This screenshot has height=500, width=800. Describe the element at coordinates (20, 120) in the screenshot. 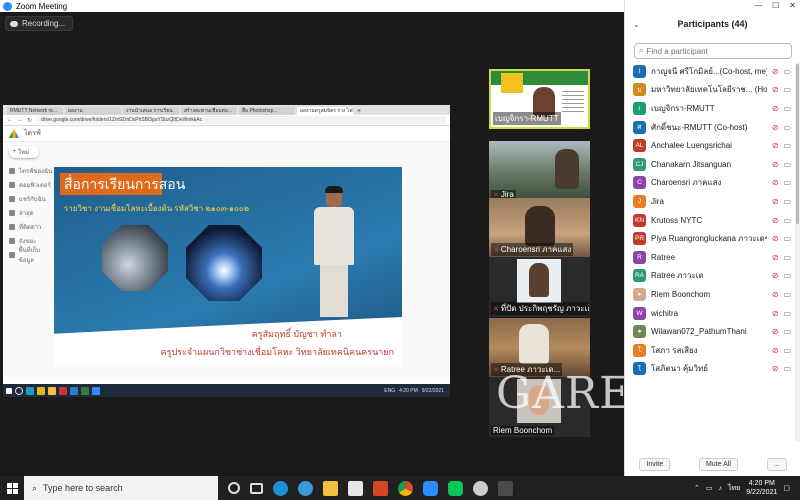

I see `forward-icon: →` at that location.